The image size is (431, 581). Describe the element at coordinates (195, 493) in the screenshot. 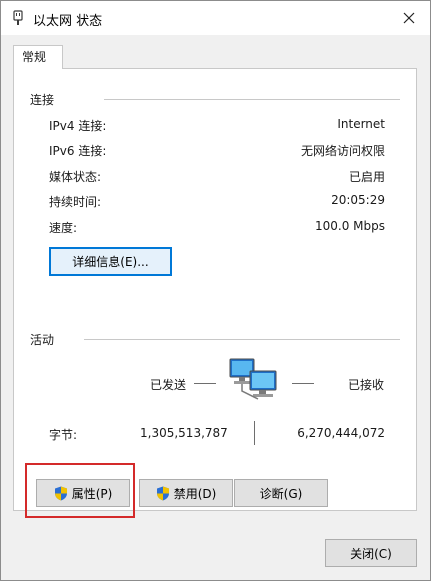

I see `disable-label: 禁用(D)` at that location.